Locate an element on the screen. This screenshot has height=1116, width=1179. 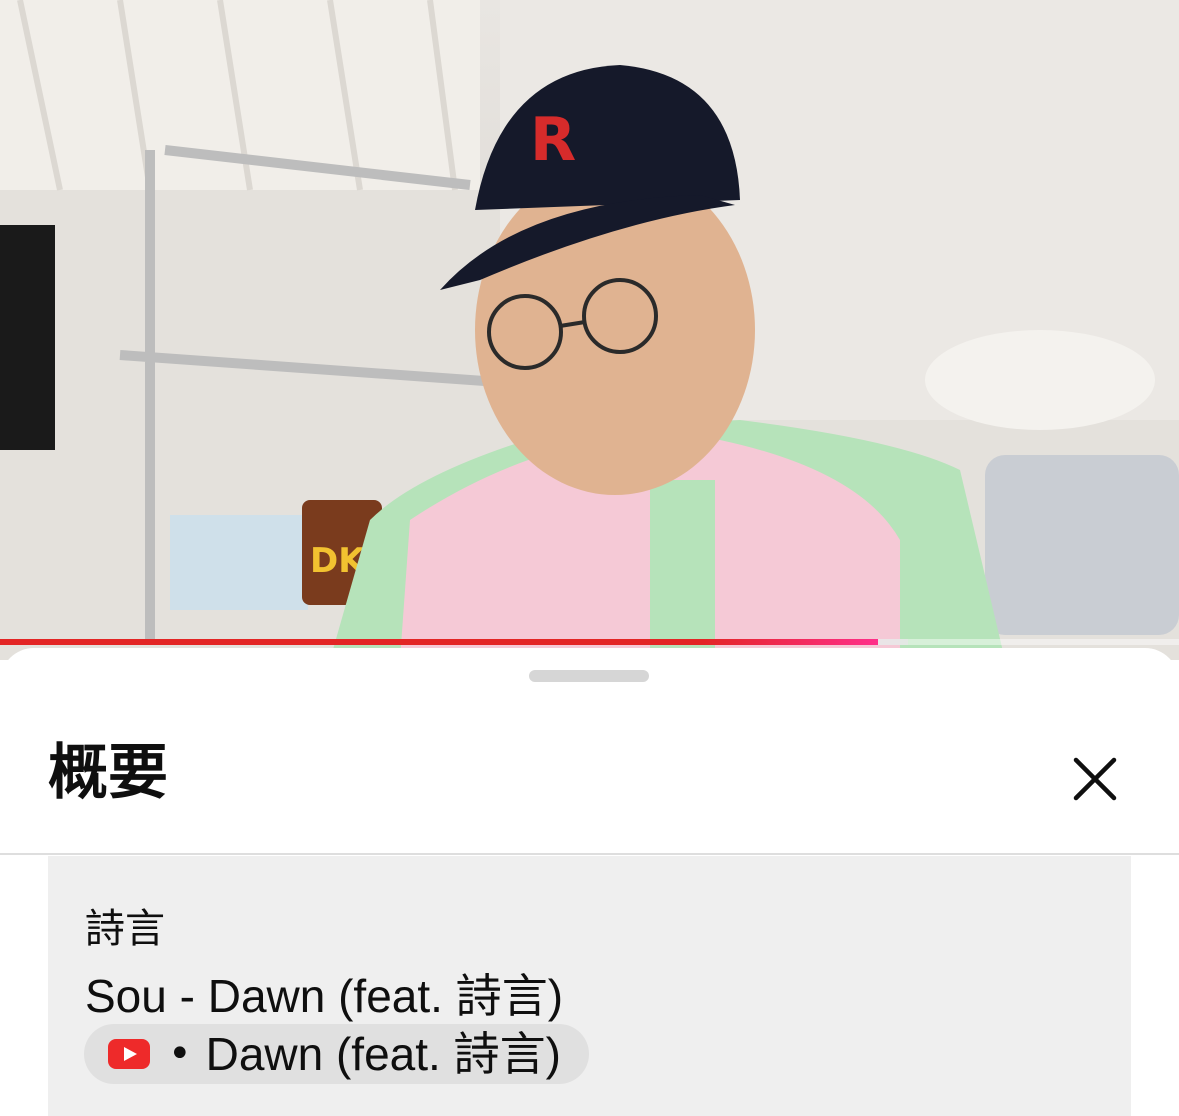
sheet-title: 概要 is located at coordinates (108, 773).